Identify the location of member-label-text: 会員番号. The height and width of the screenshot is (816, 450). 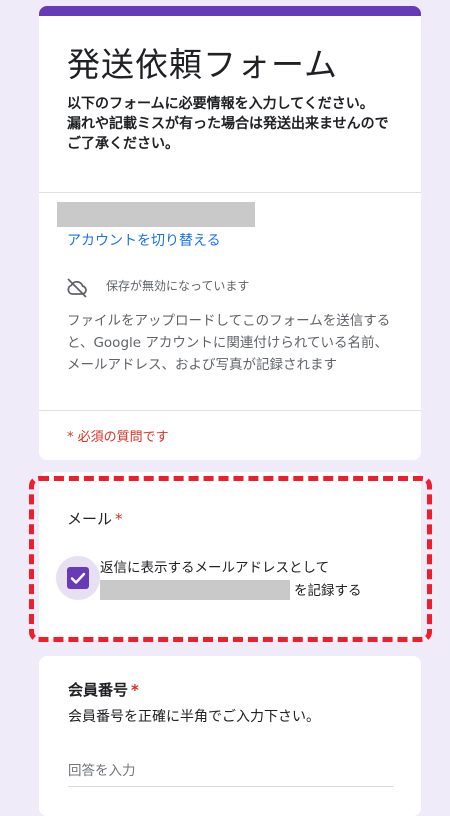
(98, 690).